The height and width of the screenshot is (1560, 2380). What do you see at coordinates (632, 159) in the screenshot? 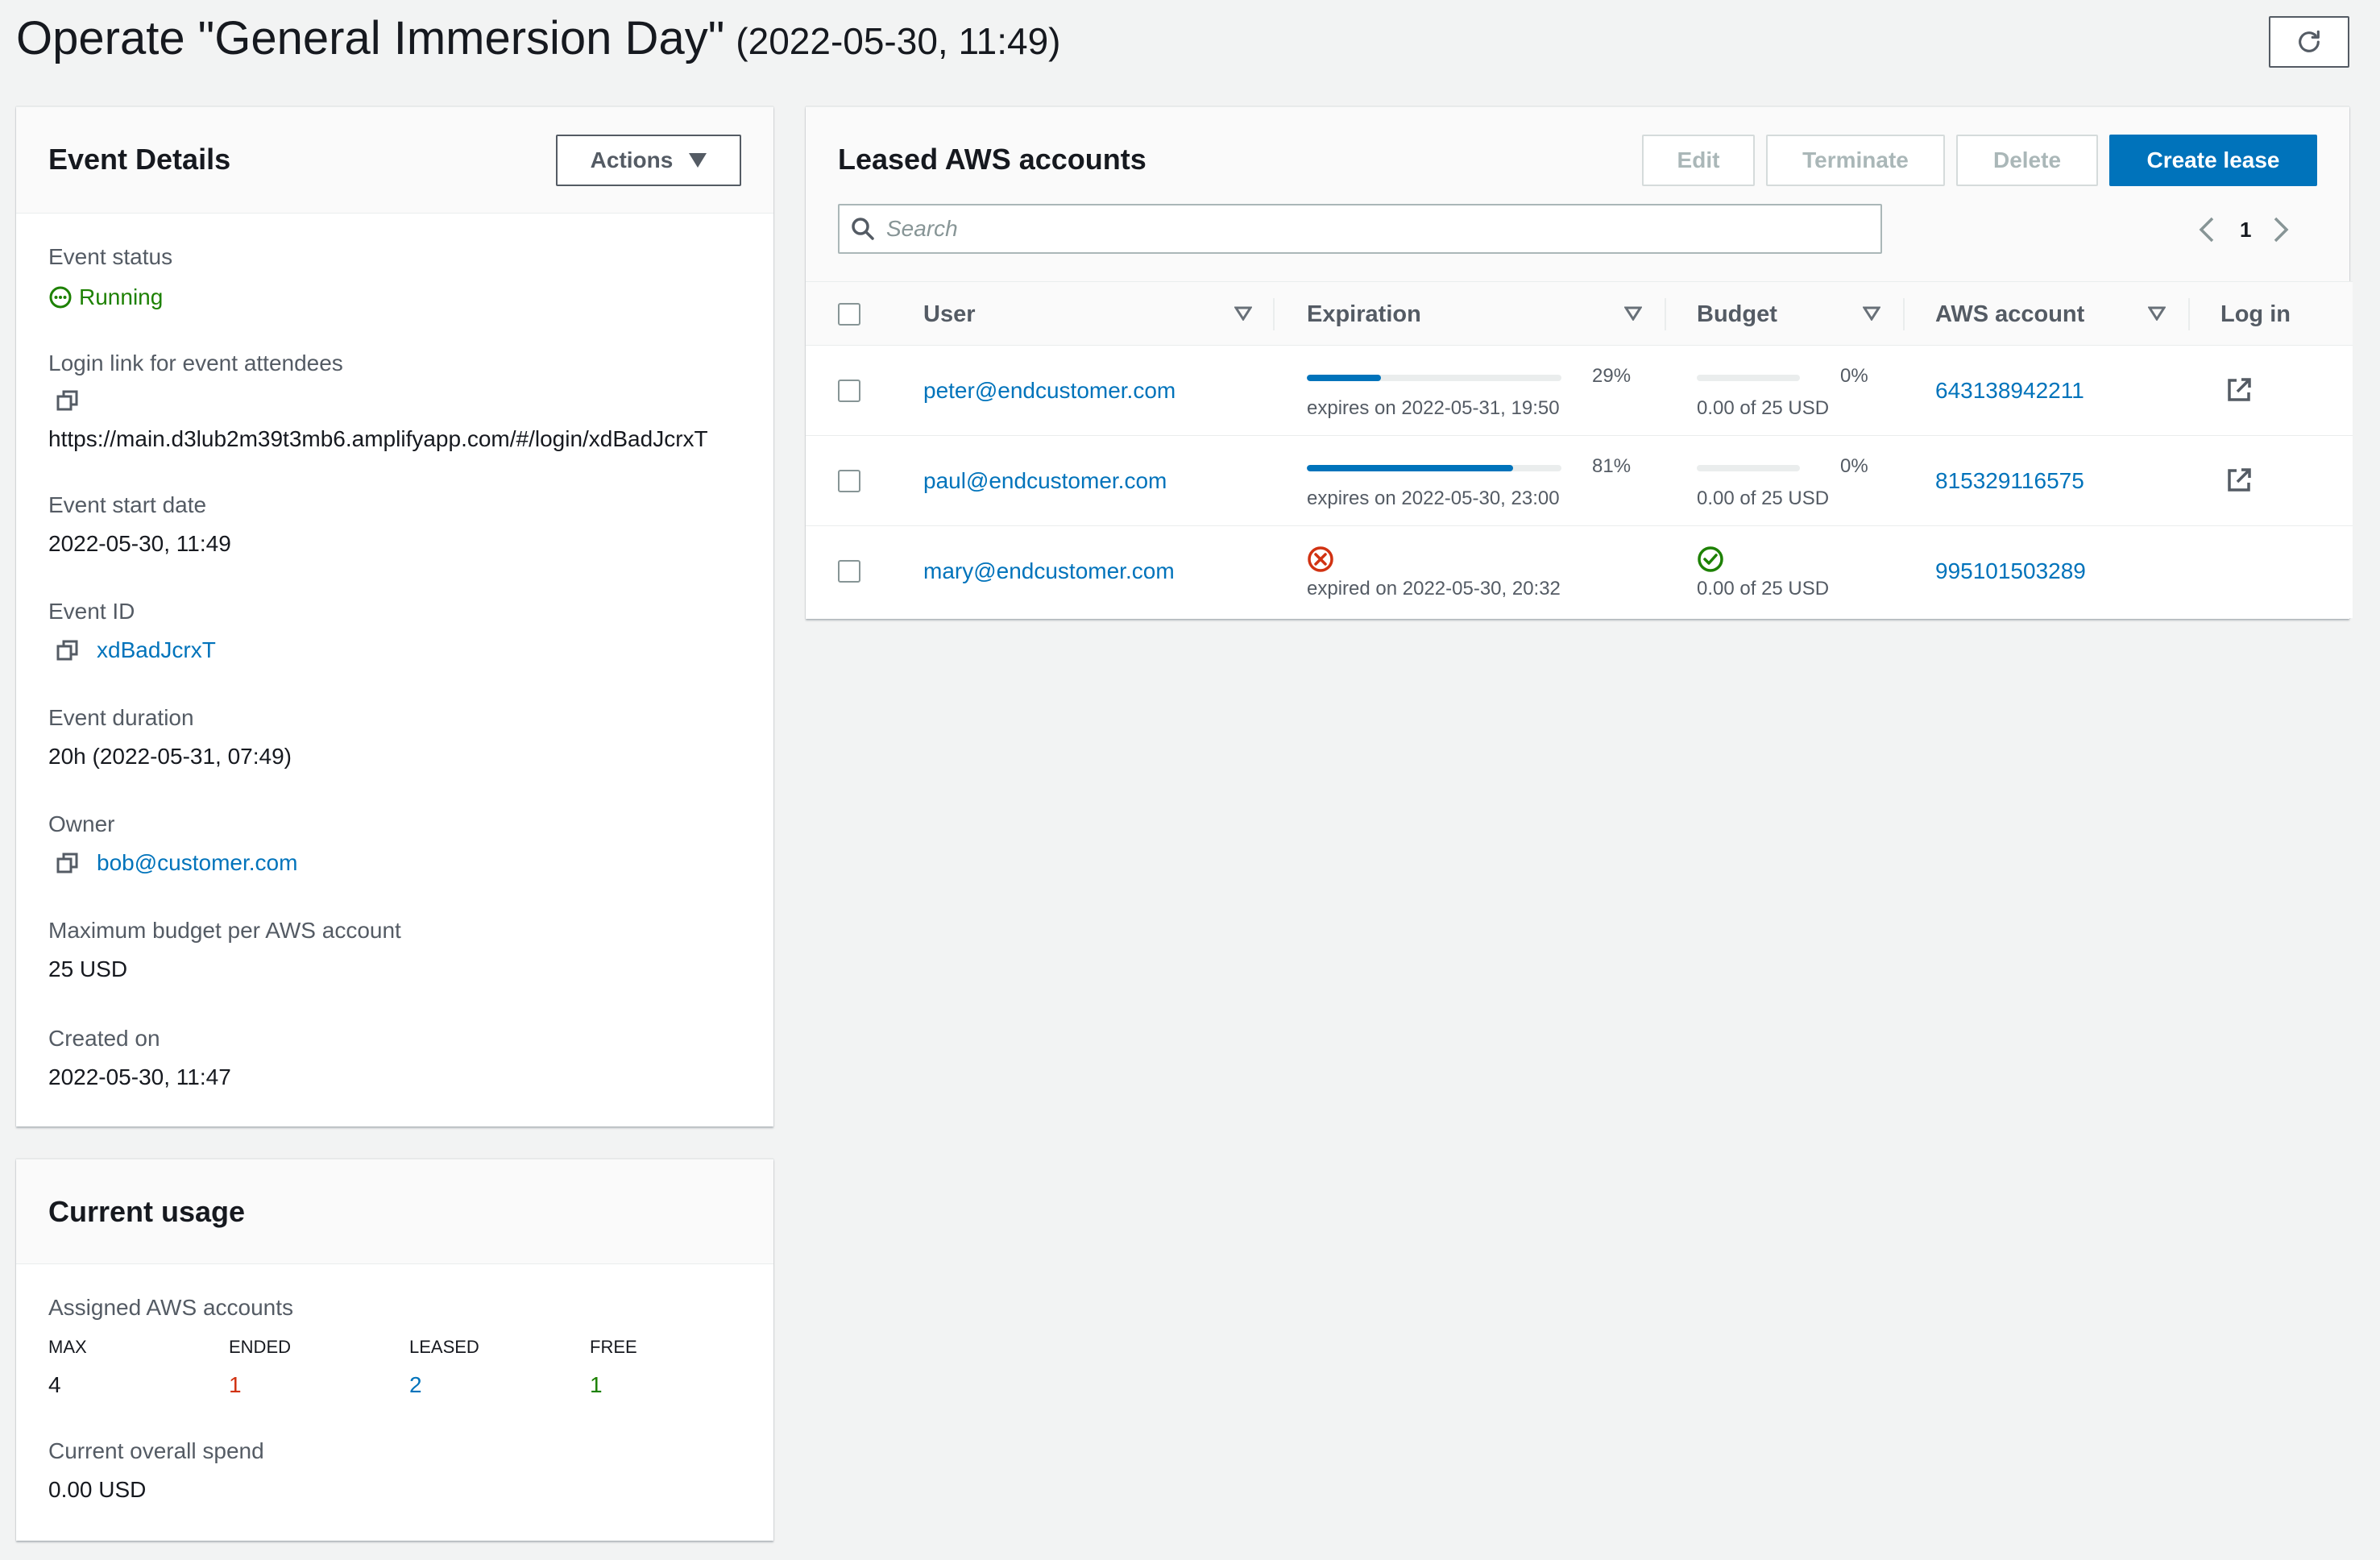
I see `actions-label: Actions` at bounding box center [632, 159].